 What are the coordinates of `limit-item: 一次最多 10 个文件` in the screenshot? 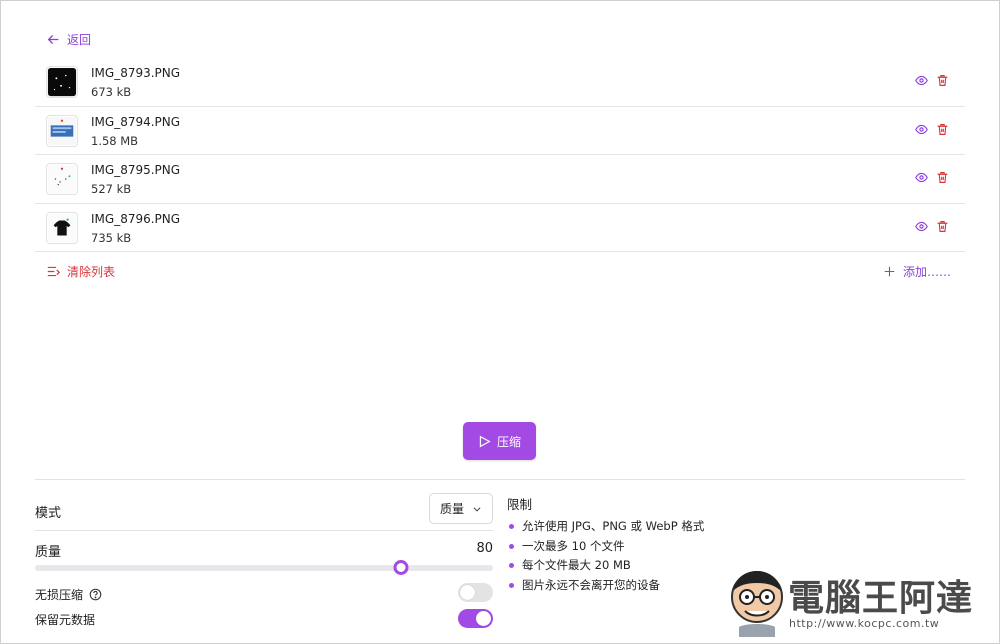 It's located at (617, 547).